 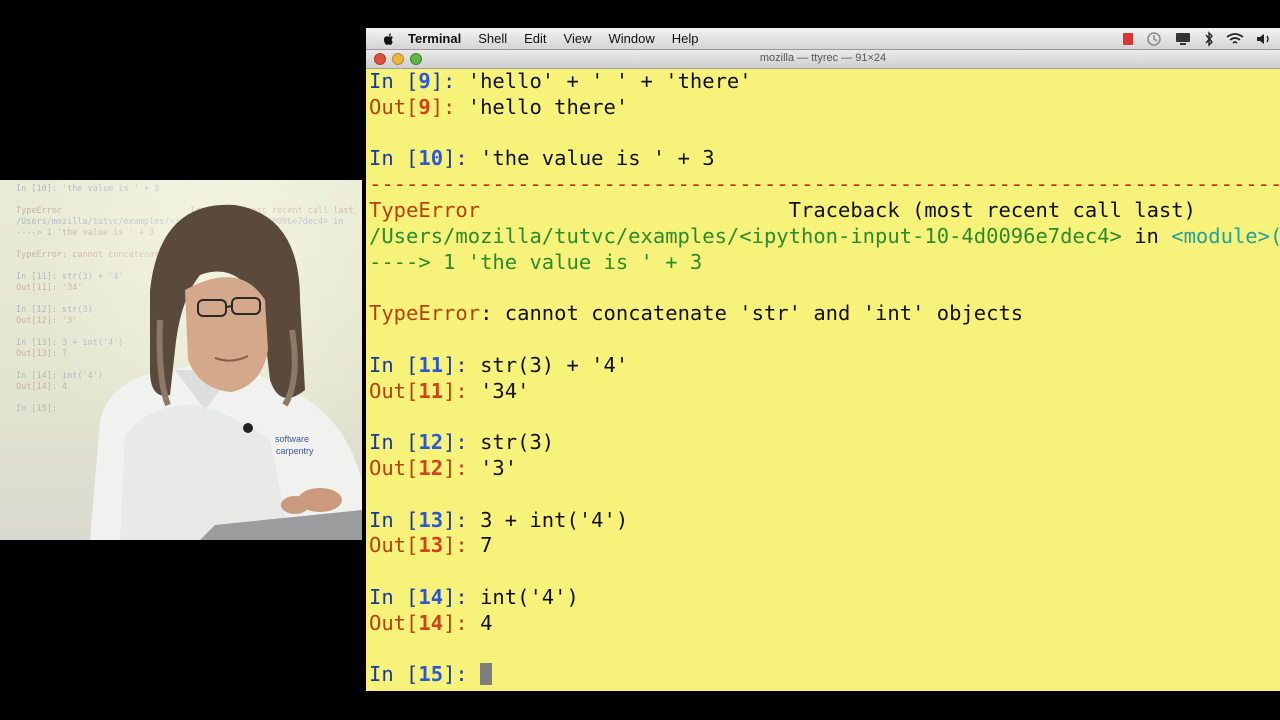 I want to click on traceback-in: in, so click(x=1146, y=235).